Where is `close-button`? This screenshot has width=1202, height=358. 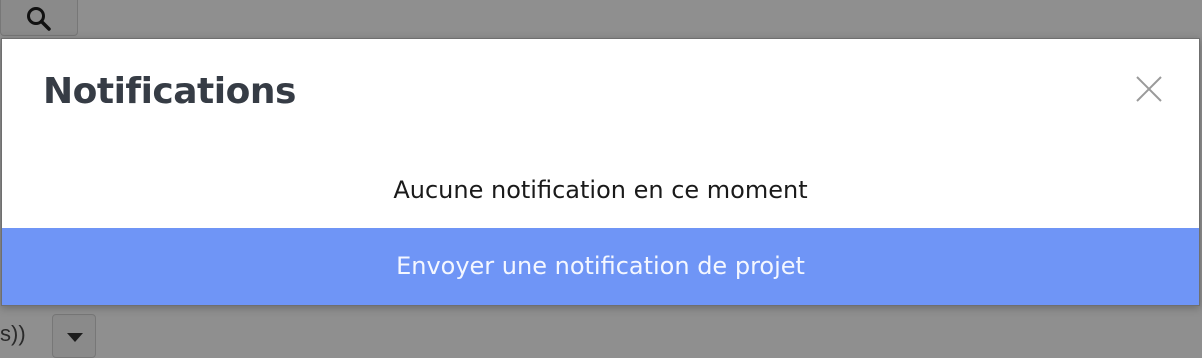 close-button is located at coordinates (1149, 89).